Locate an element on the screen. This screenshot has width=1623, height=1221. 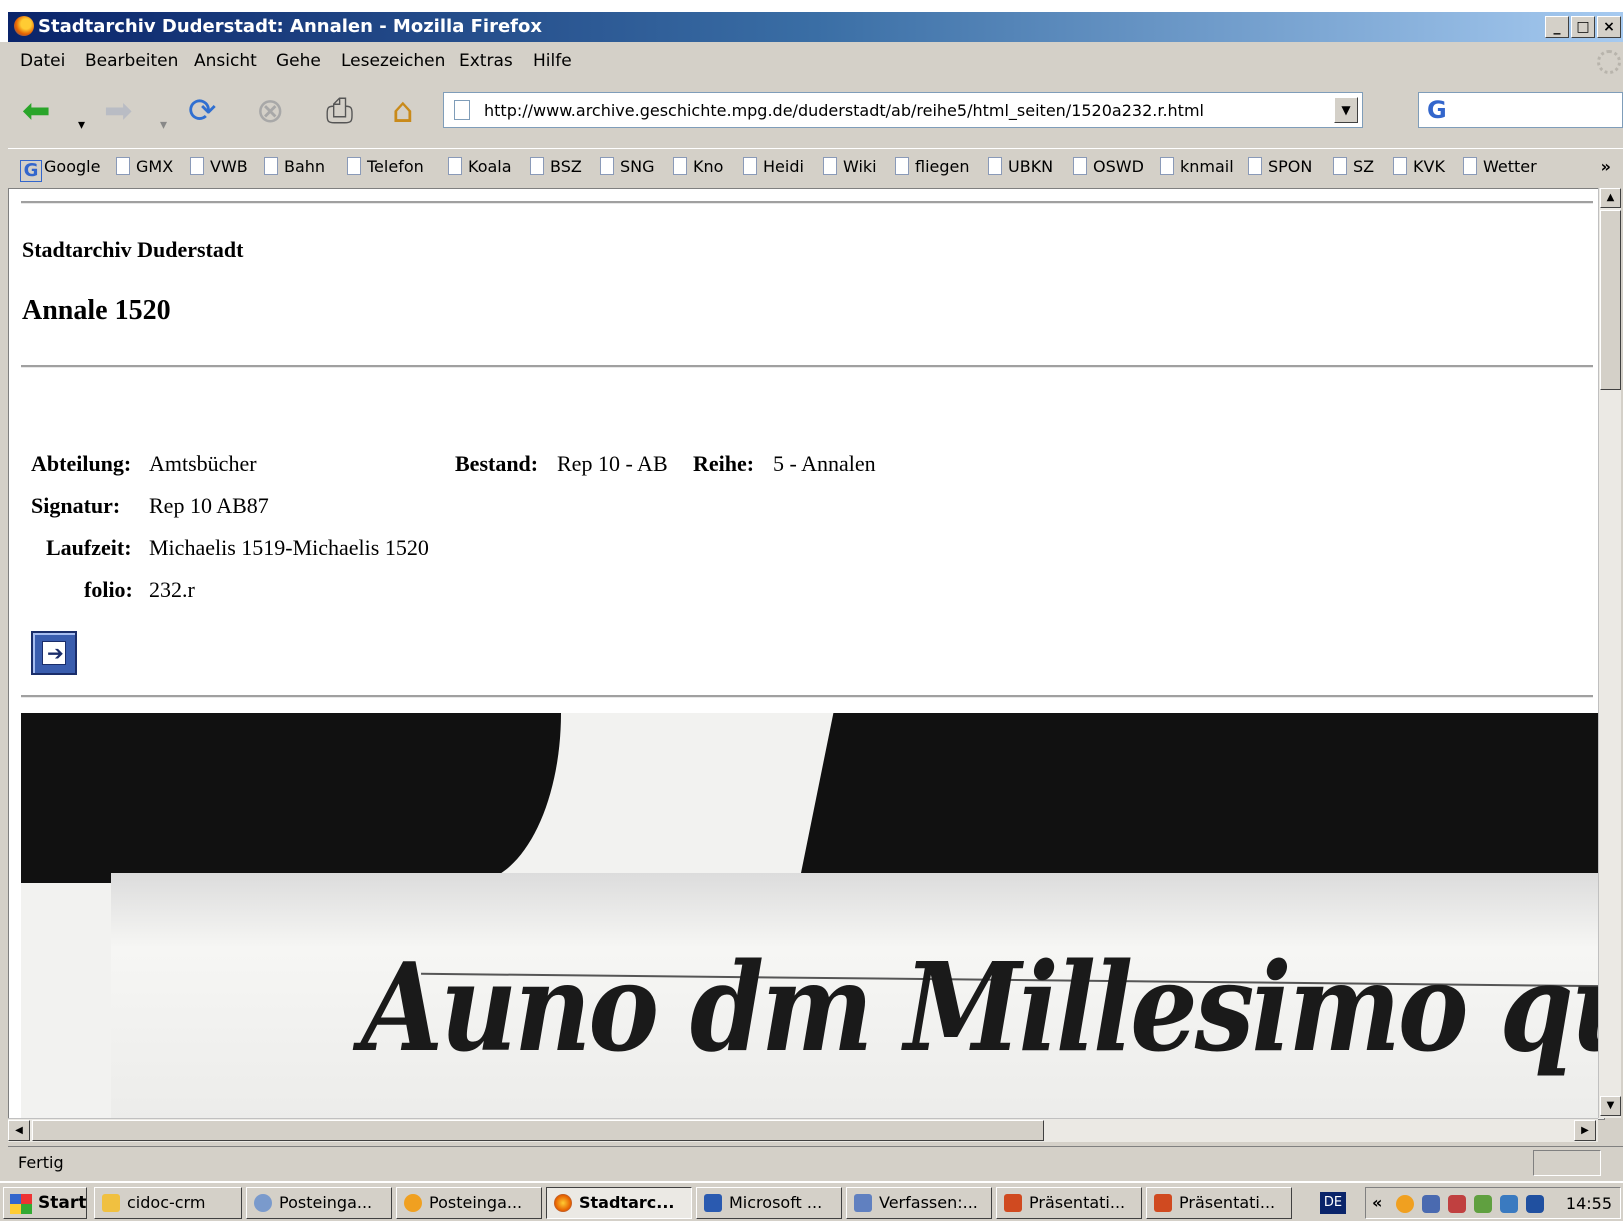
horizontal-scrollbar: ◀ ▶ is located at coordinates (803, 1130).